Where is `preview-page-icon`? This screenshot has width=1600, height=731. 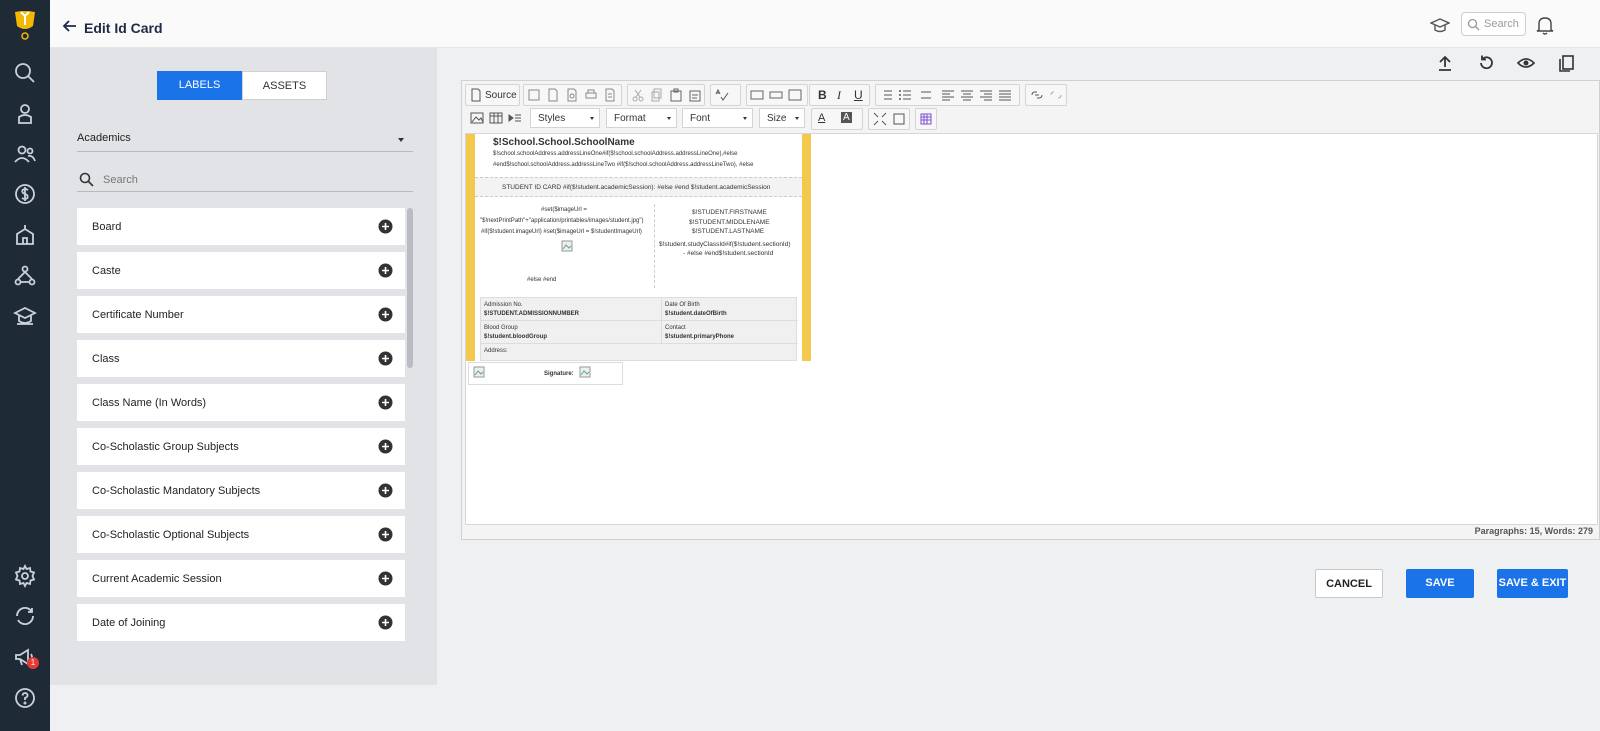
preview-page-icon is located at coordinates (572, 95).